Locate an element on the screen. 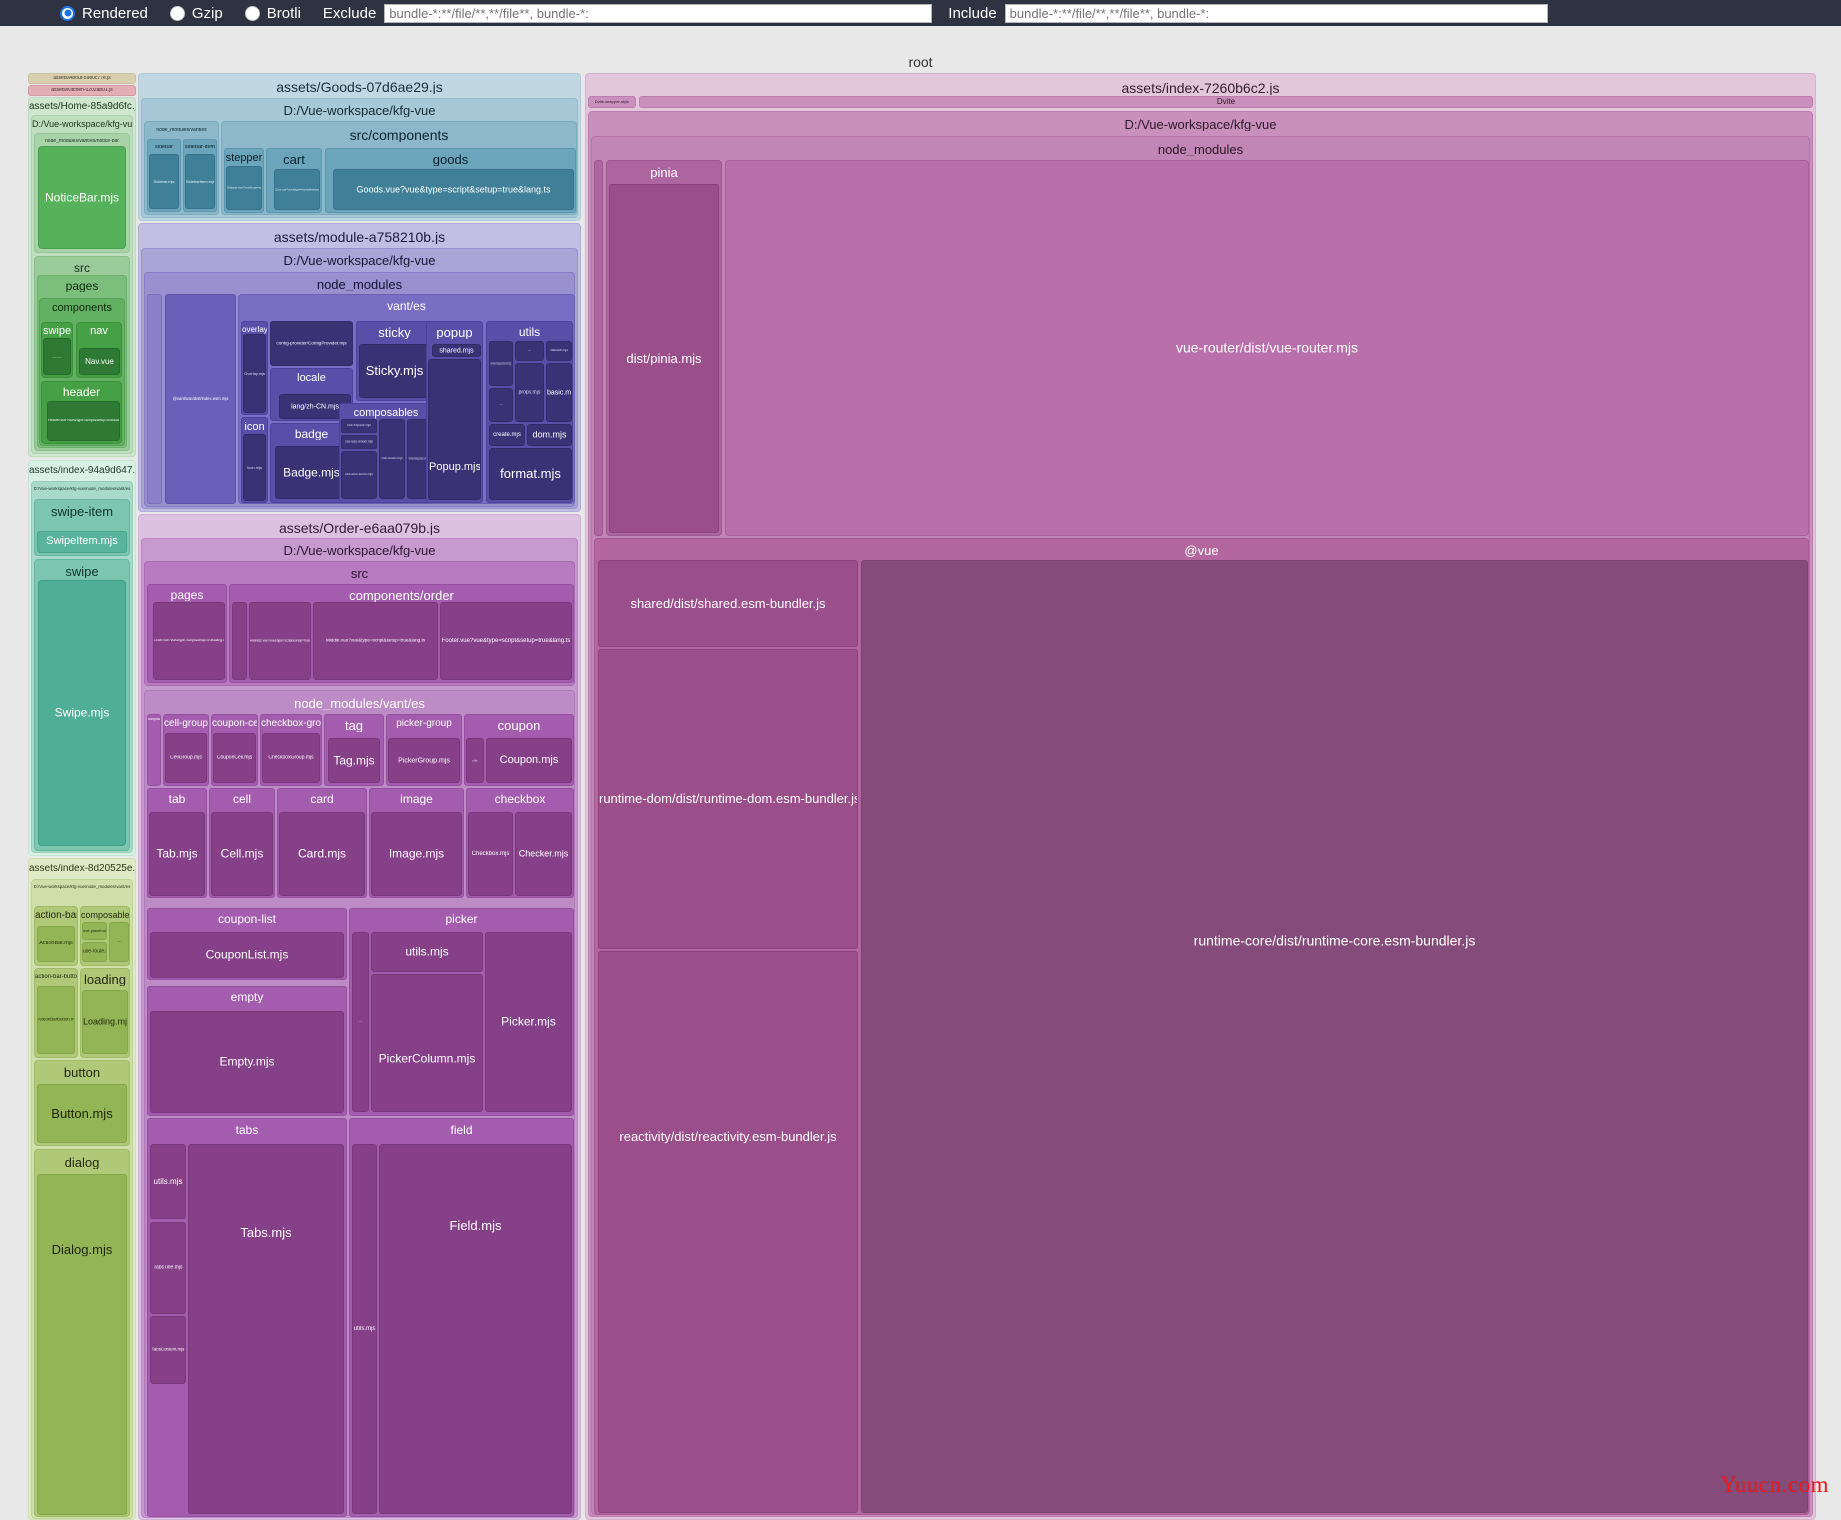  treemap-node-about: assets/About-5980c77e.js is located at coordinates (82, 78).